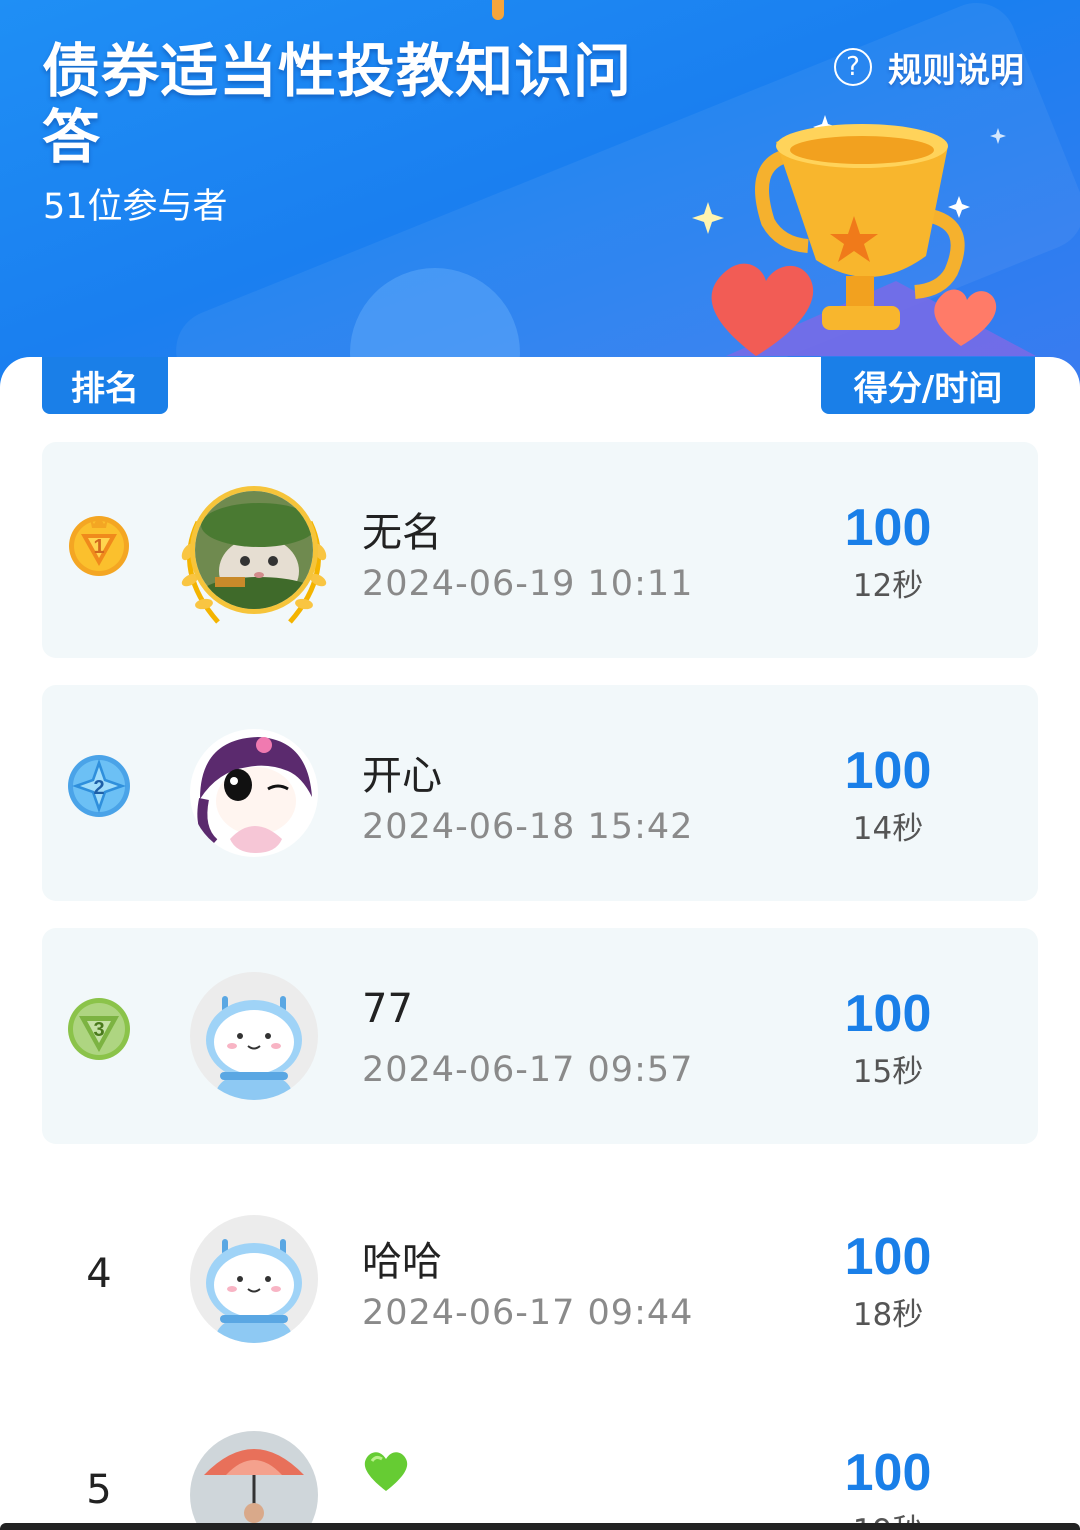 The image size is (1080, 1530). I want to click on duration-value: 15秒, so click(888, 1072).